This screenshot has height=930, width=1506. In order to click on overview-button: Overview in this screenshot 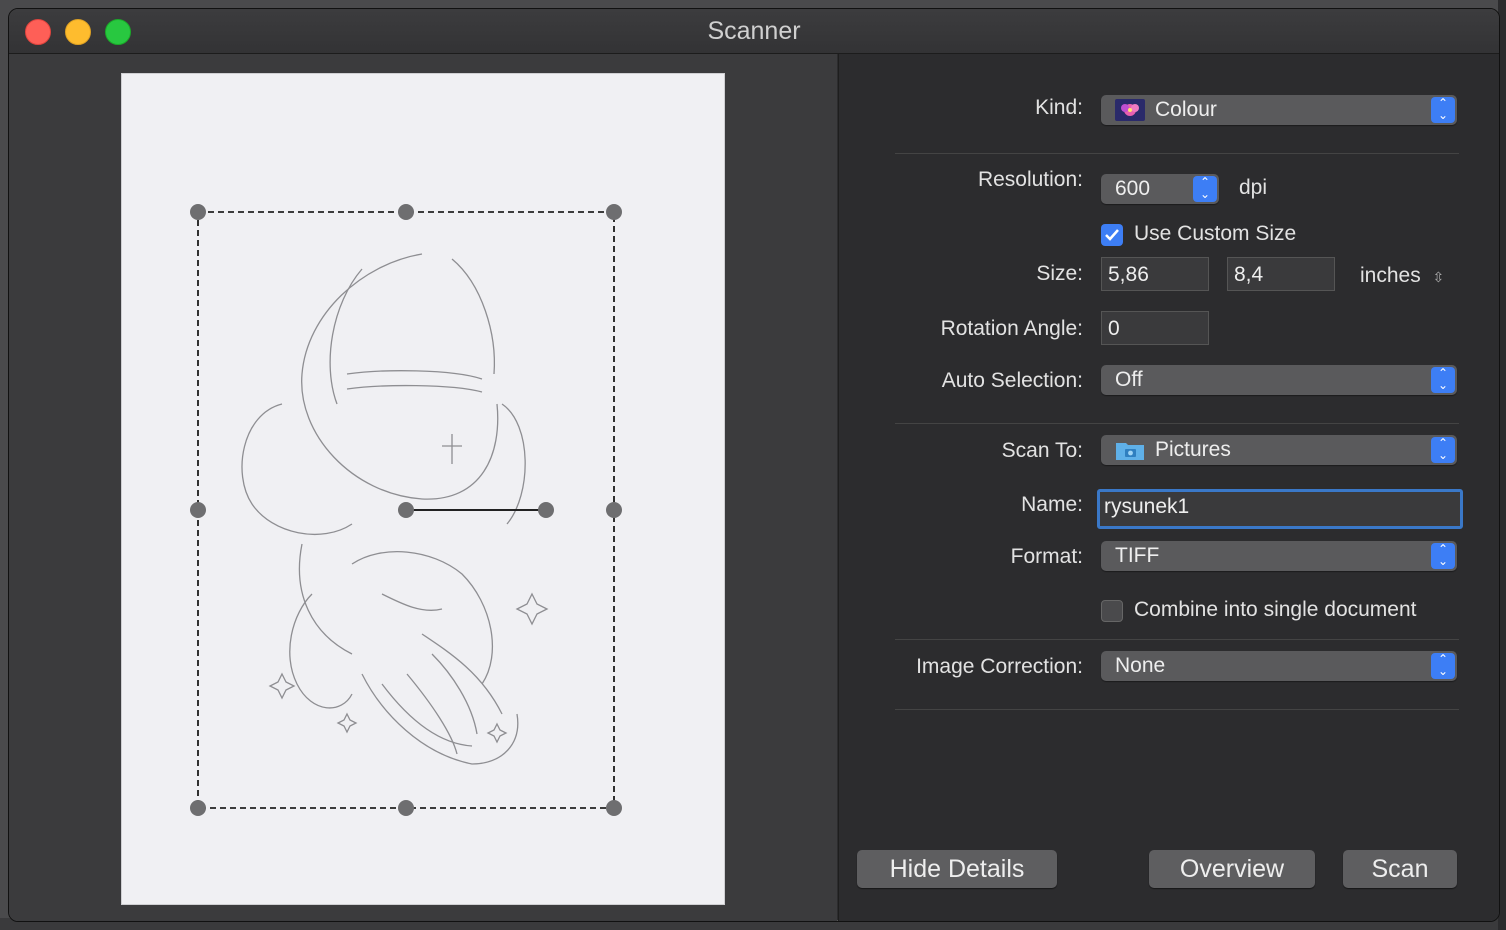, I will do `click(1232, 869)`.